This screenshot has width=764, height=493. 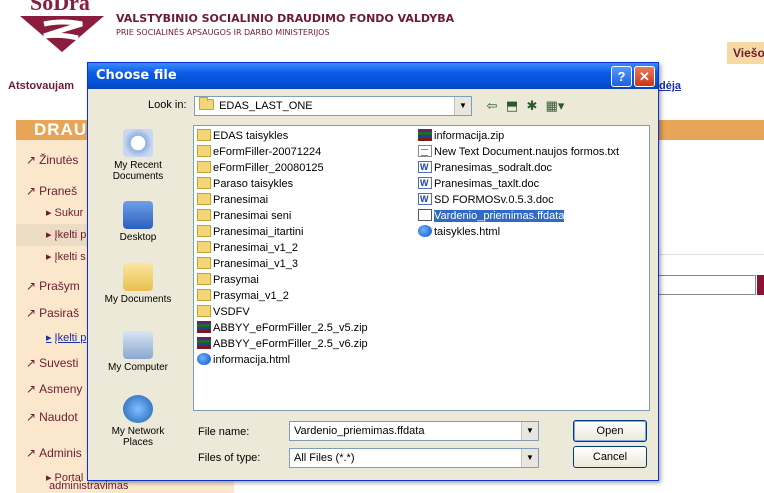 I want to click on file-name-text: VSDFV, so click(x=231, y=312).